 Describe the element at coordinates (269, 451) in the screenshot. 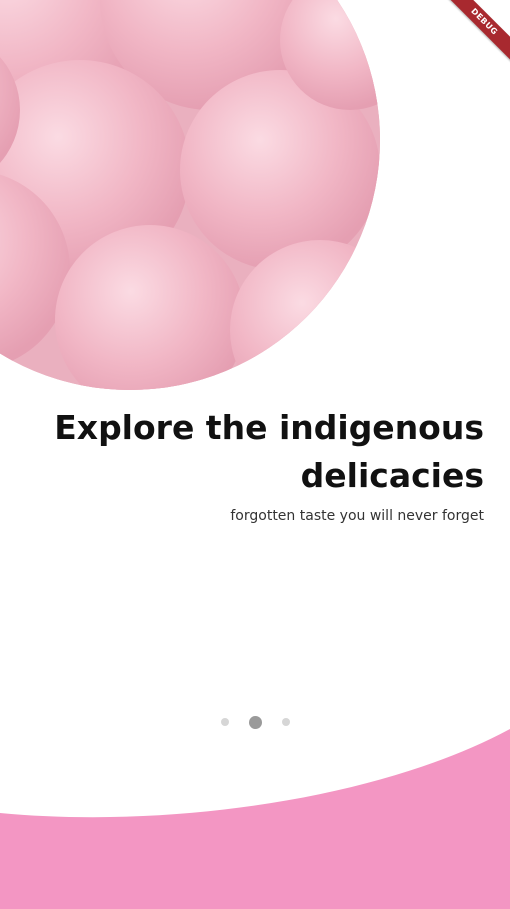

I see `onboarding-title: Explore the indigenous delicacies` at that location.